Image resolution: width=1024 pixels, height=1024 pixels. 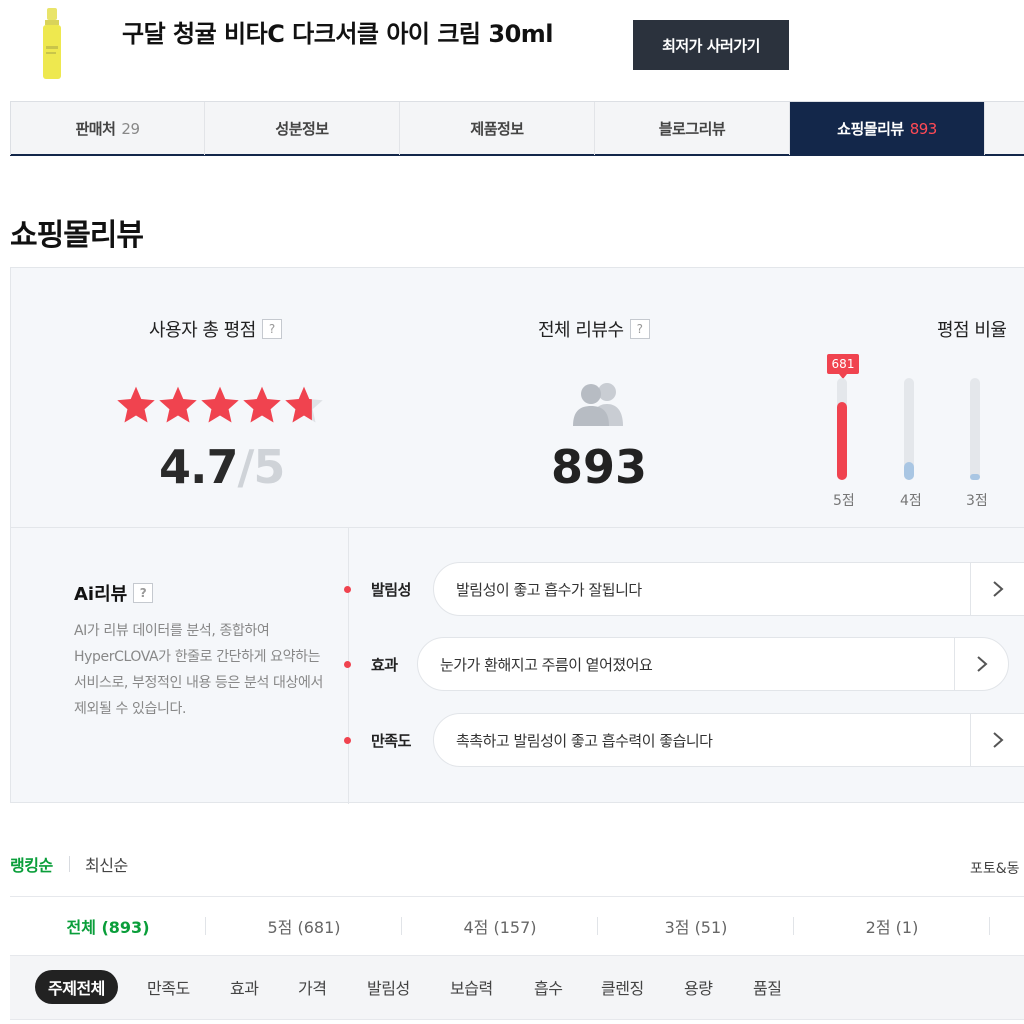 I want to click on ai-topic-row: 효과, so click(x=371, y=664).